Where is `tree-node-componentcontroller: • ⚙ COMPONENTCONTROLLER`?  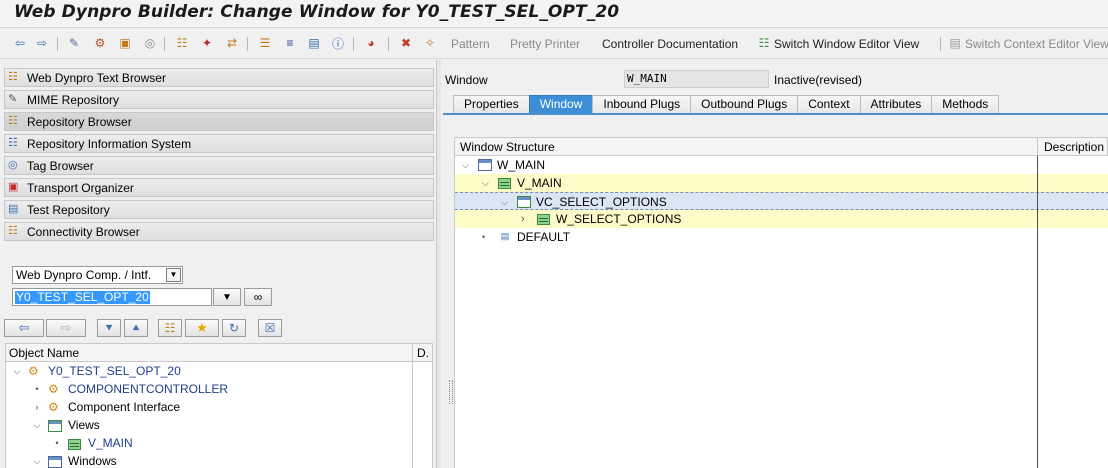 tree-node-componentcontroller: • ⚙ COMPONENTCONTROLLER is located at coordinates (130, 389).